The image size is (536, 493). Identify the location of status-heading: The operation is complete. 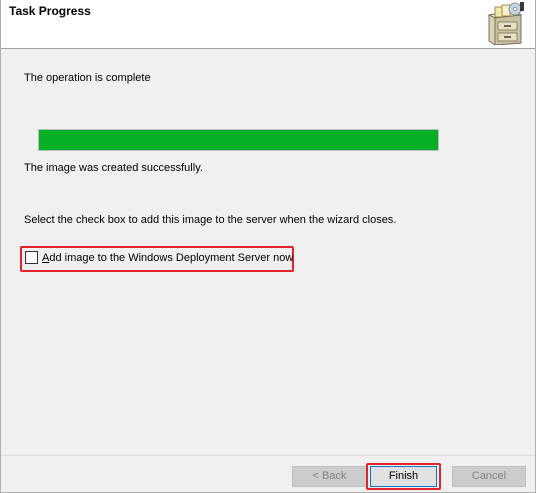
(87, 78).